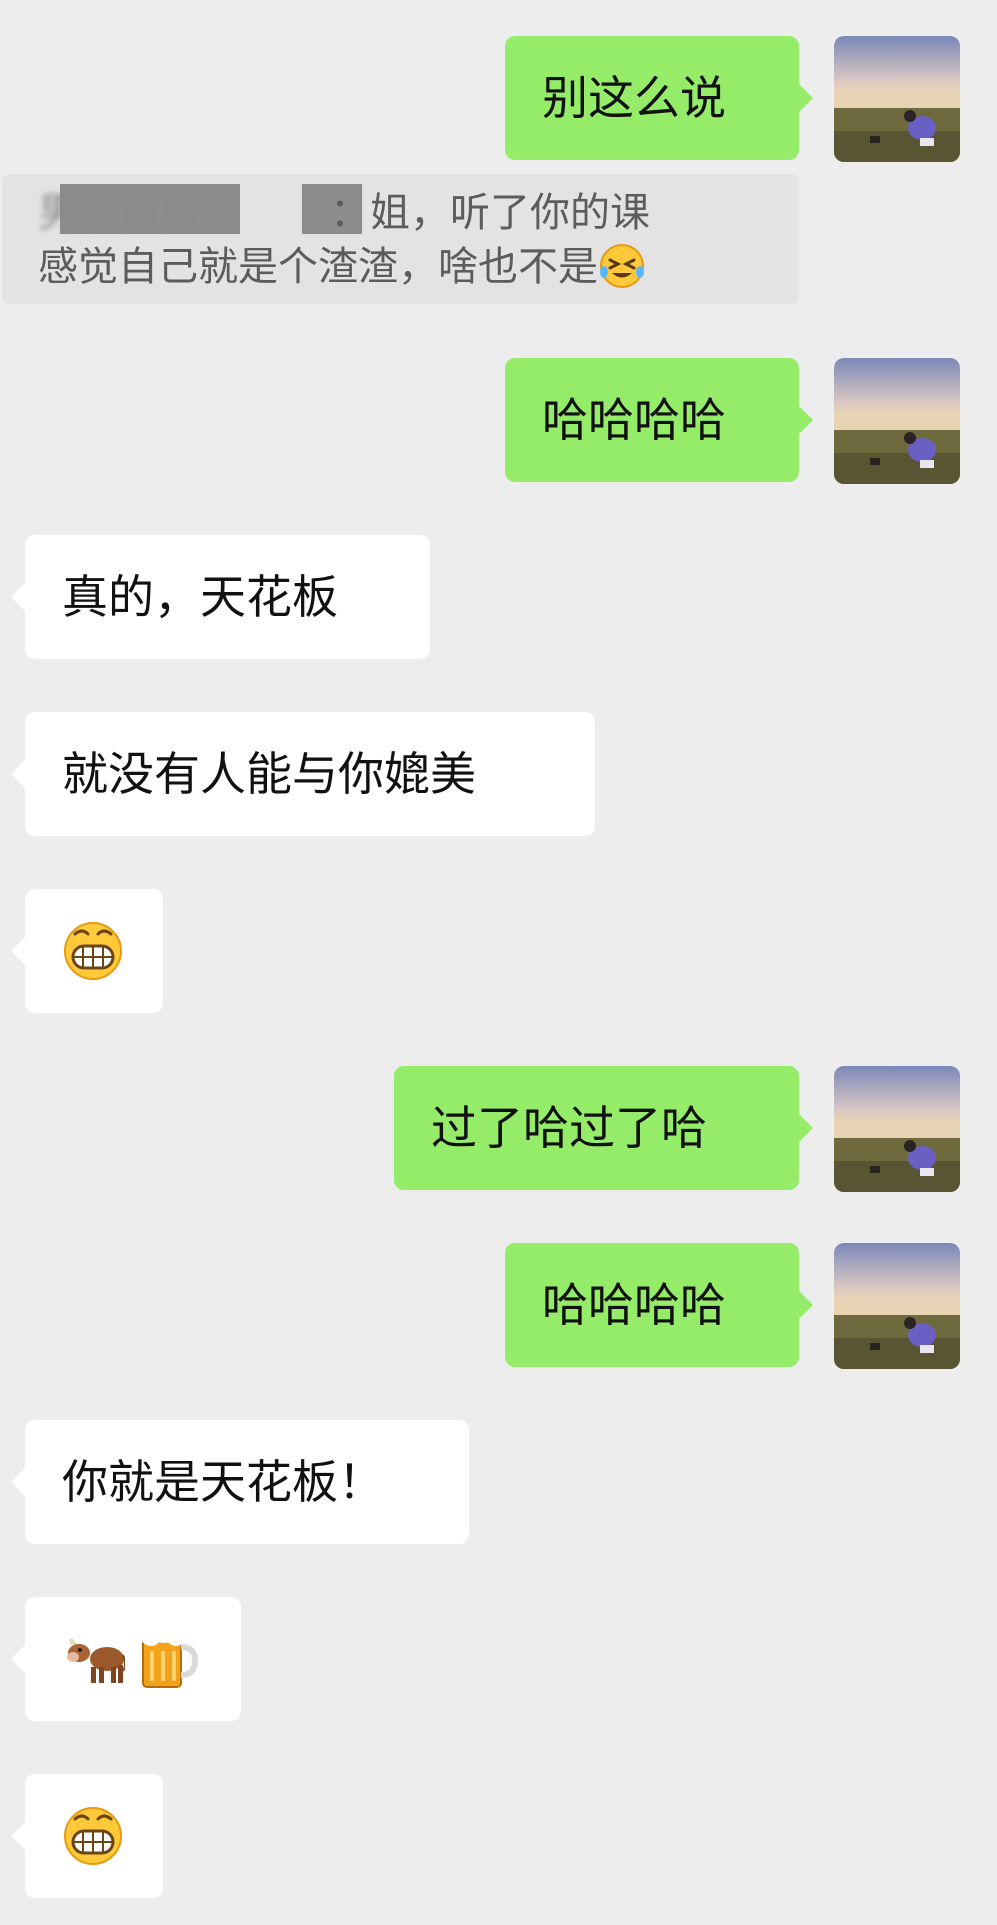 This screenshot has width=997, height=1925. I want to click on message-text: 就没有人能与你媲美, so click(269, 774).